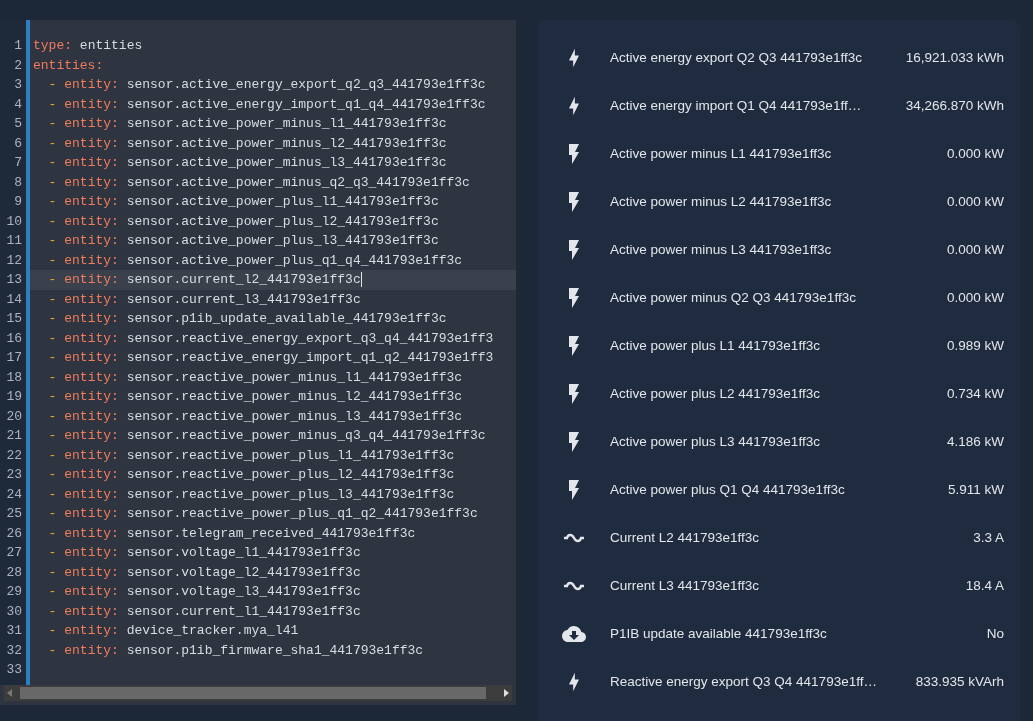 This screenshot has width=1033, height=721. What do you see at coordinates (275, 650) in the screenshot?
I see `yaml-value: sensor.p1ib_firmware_sha1_441793e1ff3c` at bounding box center [275, 650].